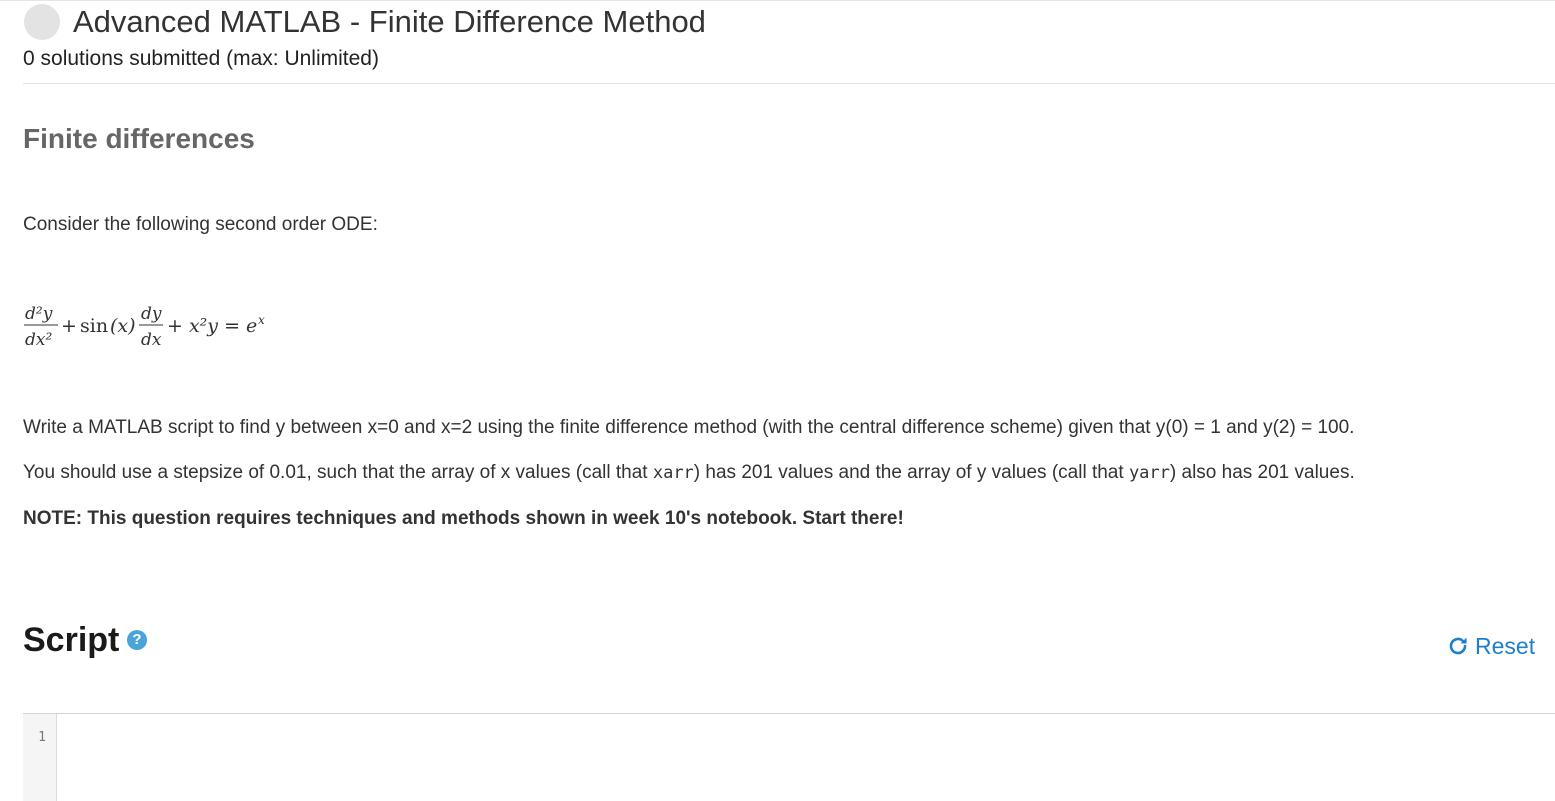 The image size is (1555, 801). Describe the element at coordinates (1149, 473) in the screenshot. I see `yarr-code: yarr` at that location.